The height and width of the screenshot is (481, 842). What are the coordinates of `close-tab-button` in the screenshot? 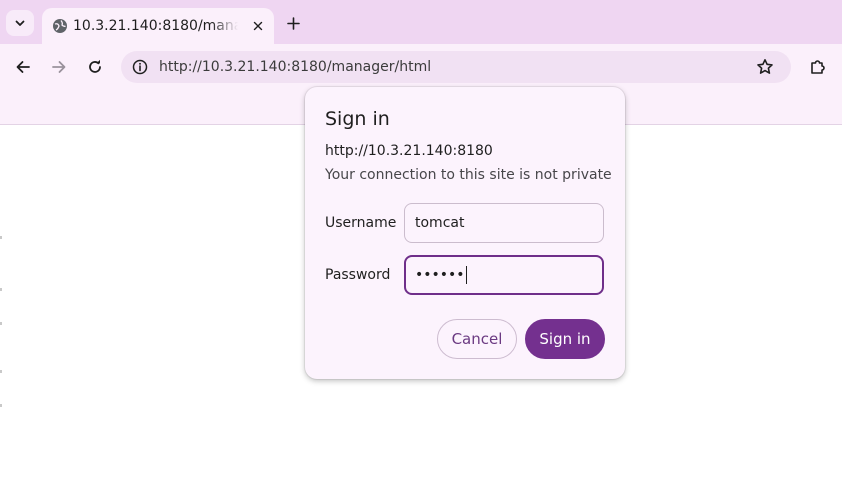 It's located at (258, 26).